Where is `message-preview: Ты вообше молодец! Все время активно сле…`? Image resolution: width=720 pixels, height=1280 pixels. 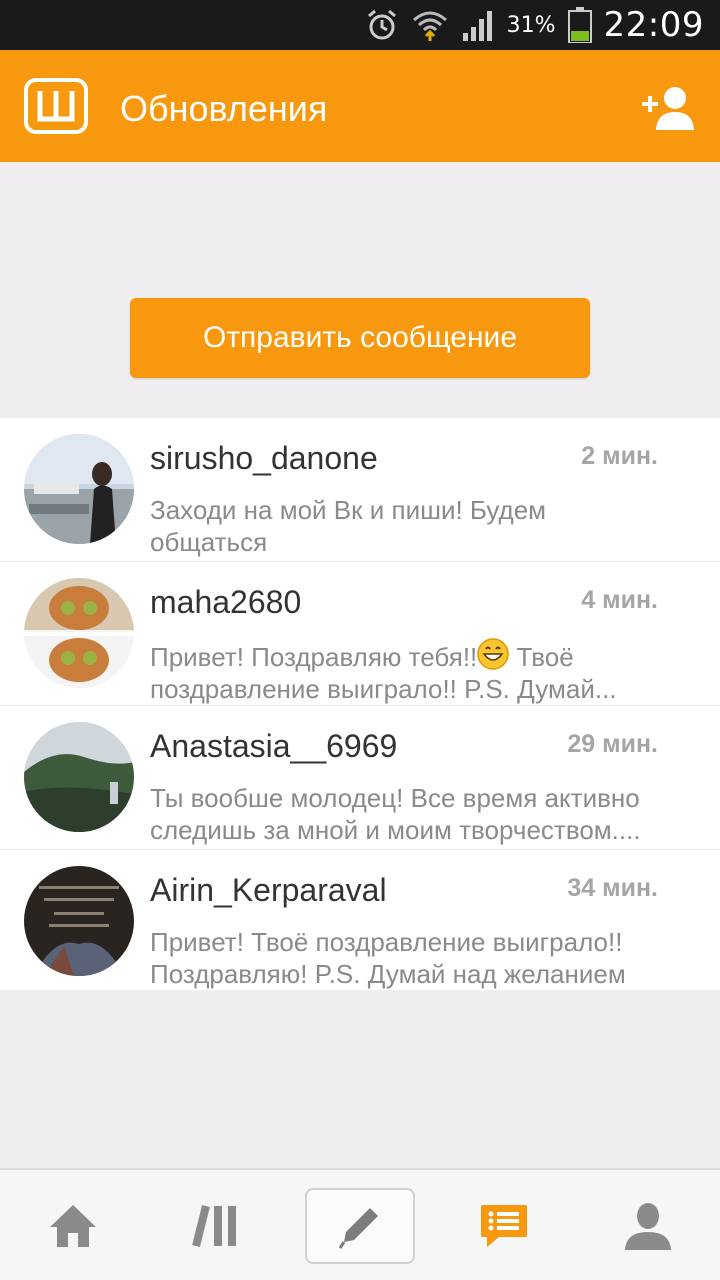 message-preview: Ты вообше молодец! Все время активно сле… is located at coordinates (395, 814).